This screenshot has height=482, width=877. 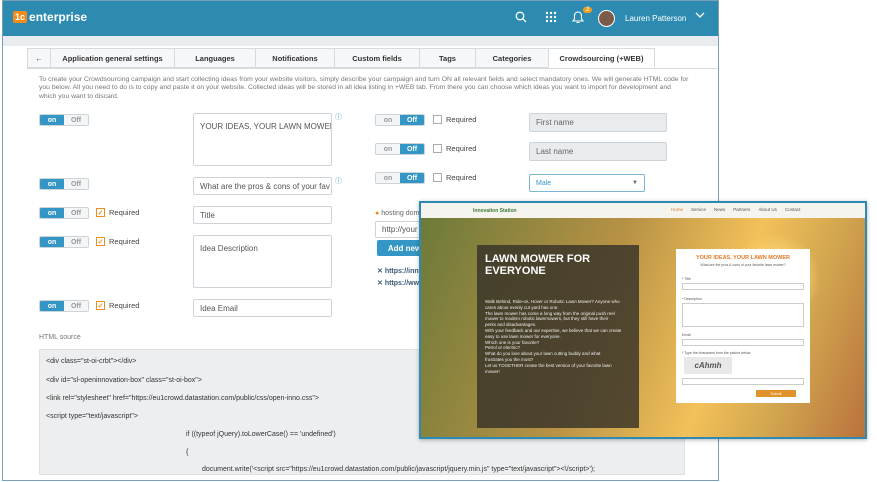 What do you see at coordinates (743, 381) in the screenshot?
I see `preview-captcha-input` at bounding box center [743, 381].